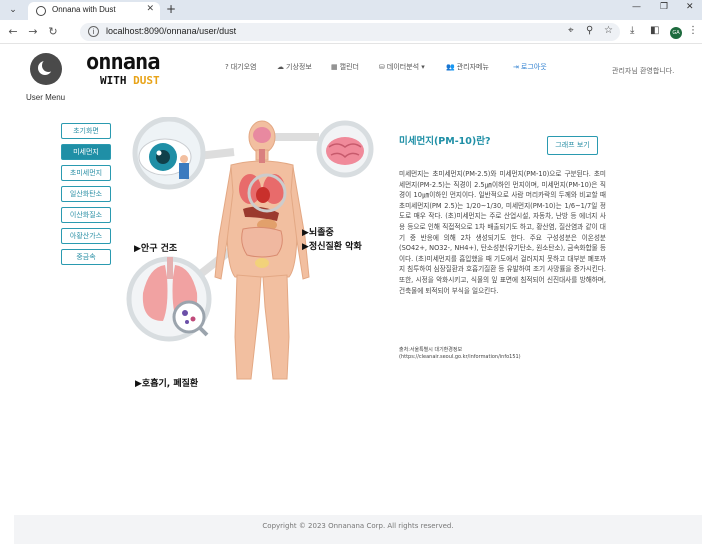  I want to click on side-menu-co: 일산화탄소, so click(86, 194).